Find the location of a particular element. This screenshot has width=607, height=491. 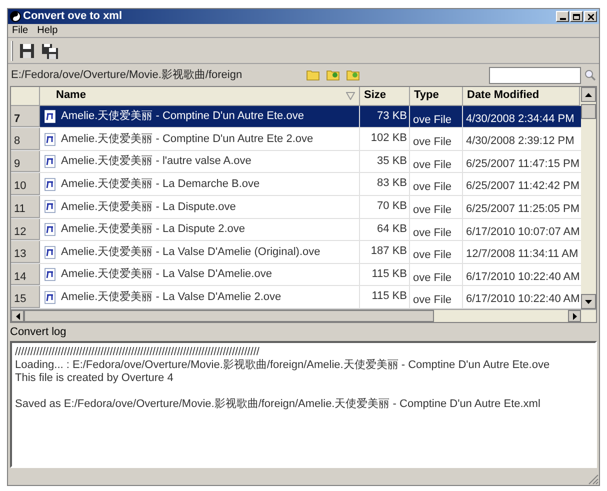

row-number: 12 is located at coordinates (25, 229).